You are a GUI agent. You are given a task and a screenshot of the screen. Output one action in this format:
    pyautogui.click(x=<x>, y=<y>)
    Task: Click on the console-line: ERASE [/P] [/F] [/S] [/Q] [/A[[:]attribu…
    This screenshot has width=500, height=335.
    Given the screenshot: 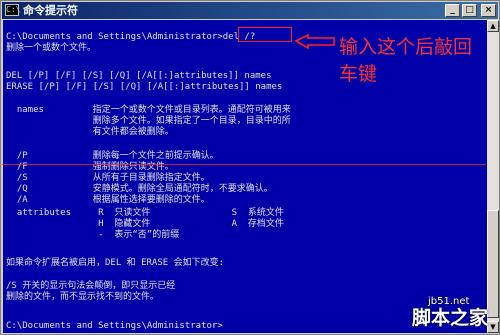 What is the action you would take?
    pyautogui.click(x=144, y=87)
    